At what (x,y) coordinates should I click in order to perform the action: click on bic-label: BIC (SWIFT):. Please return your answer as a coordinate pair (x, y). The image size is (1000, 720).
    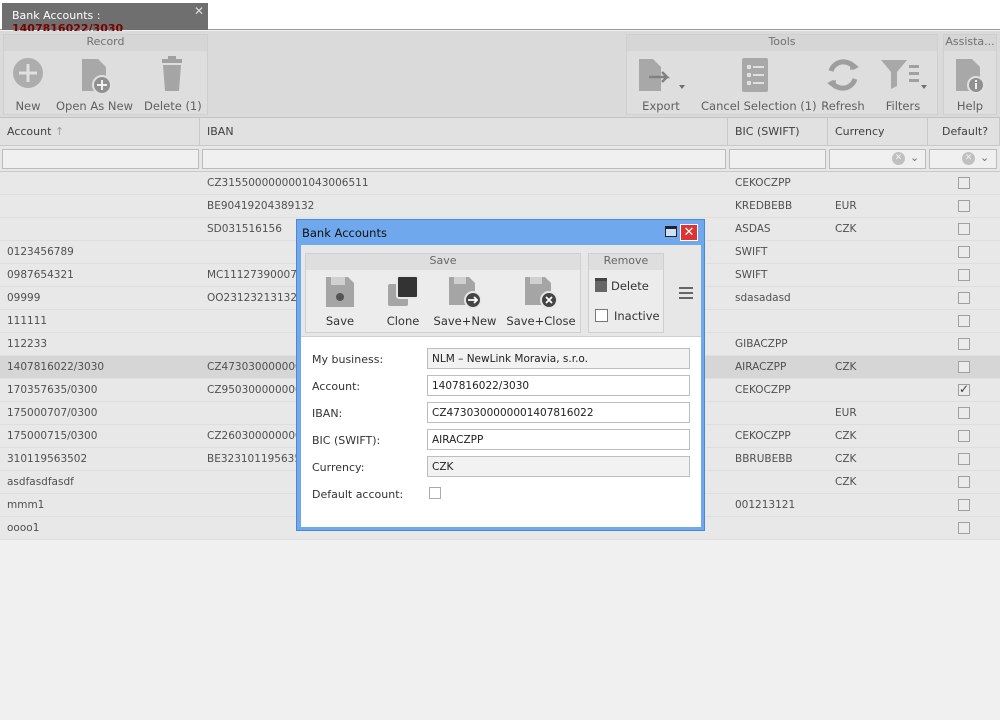
    Looking at the image, I should click on (346, 440).